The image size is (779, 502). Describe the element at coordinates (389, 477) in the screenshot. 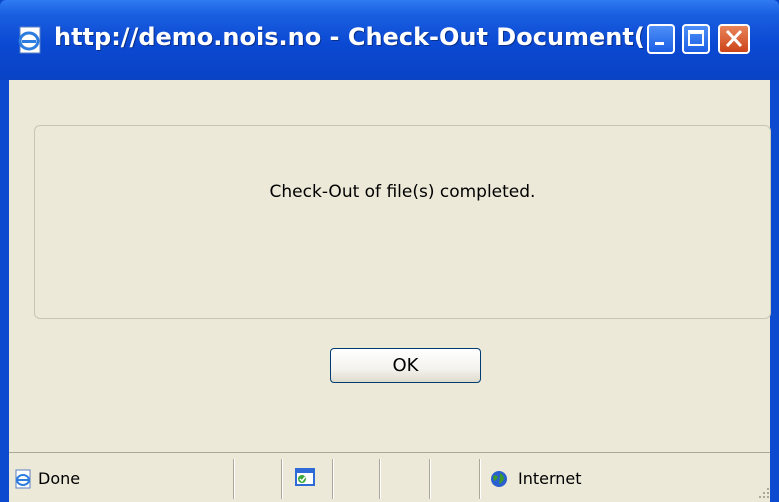

I see `status-bar: Done Internet` at that location.